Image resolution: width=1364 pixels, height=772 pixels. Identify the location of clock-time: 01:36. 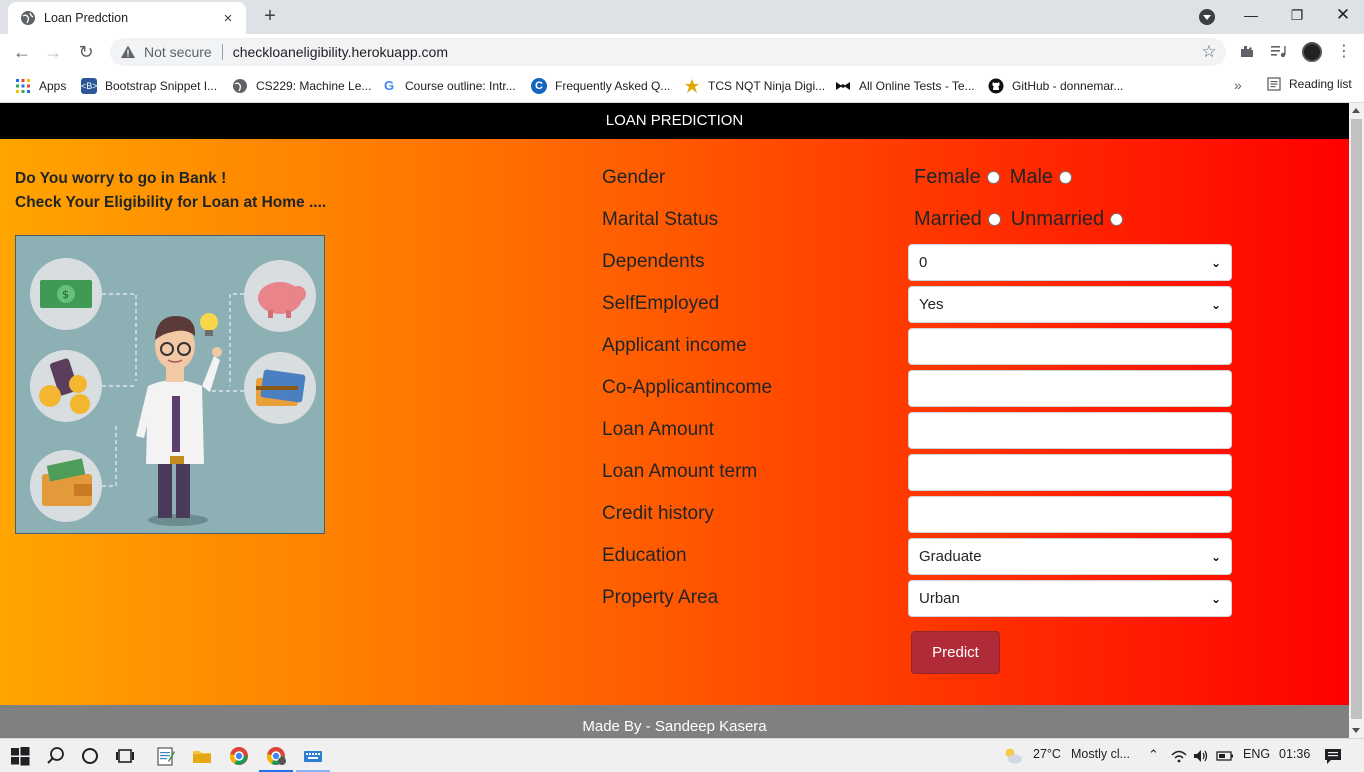
(1294, 754).